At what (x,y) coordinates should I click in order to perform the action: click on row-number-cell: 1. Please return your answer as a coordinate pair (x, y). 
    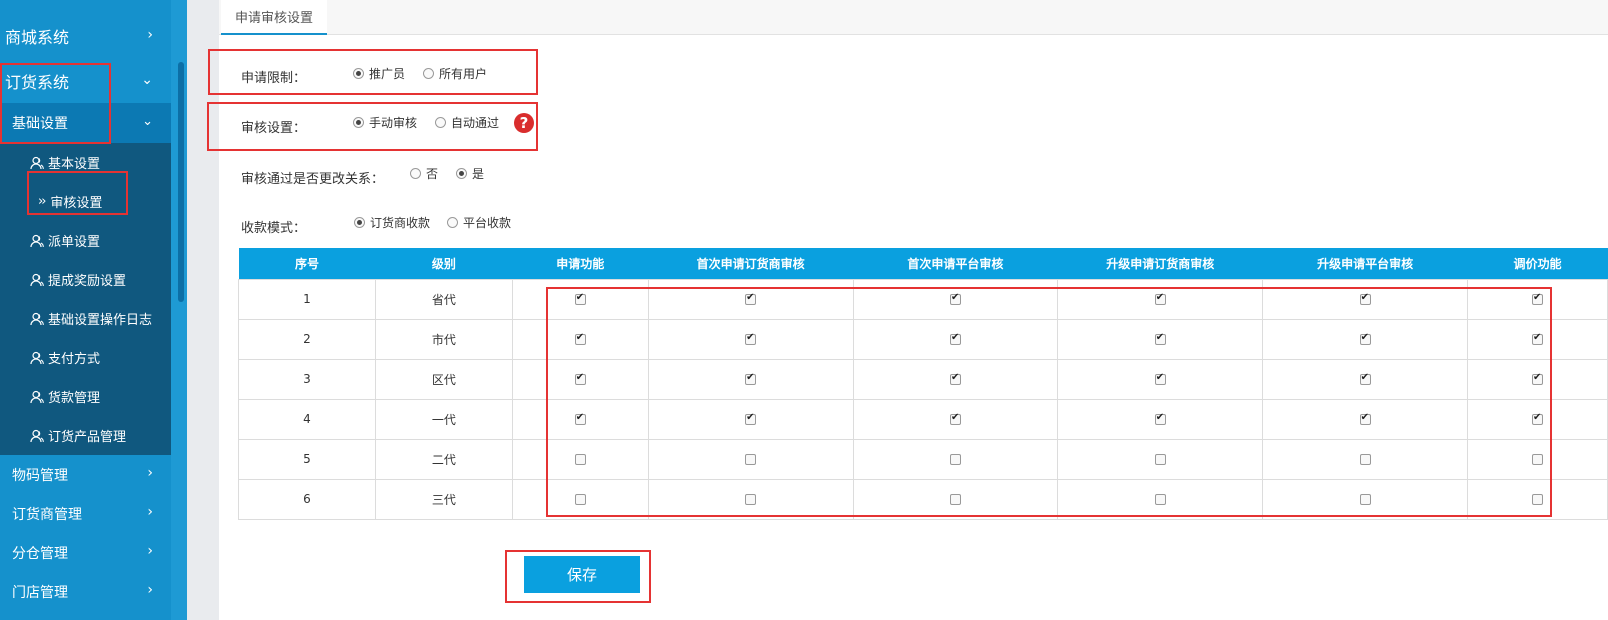
    Looking at the image, I should click on (307, 299).